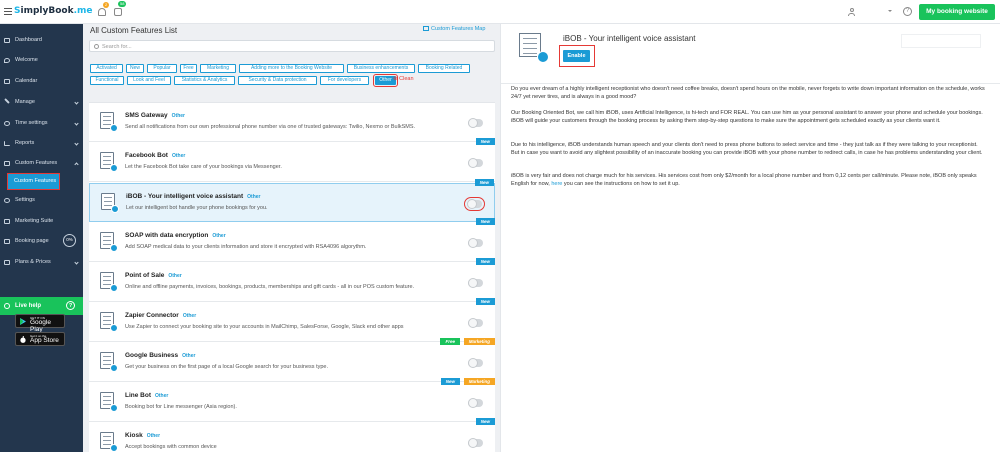 The image size is (1000, 452). I want to click on sidebar-item-custom-features: Custom Features, so click(41, 163).